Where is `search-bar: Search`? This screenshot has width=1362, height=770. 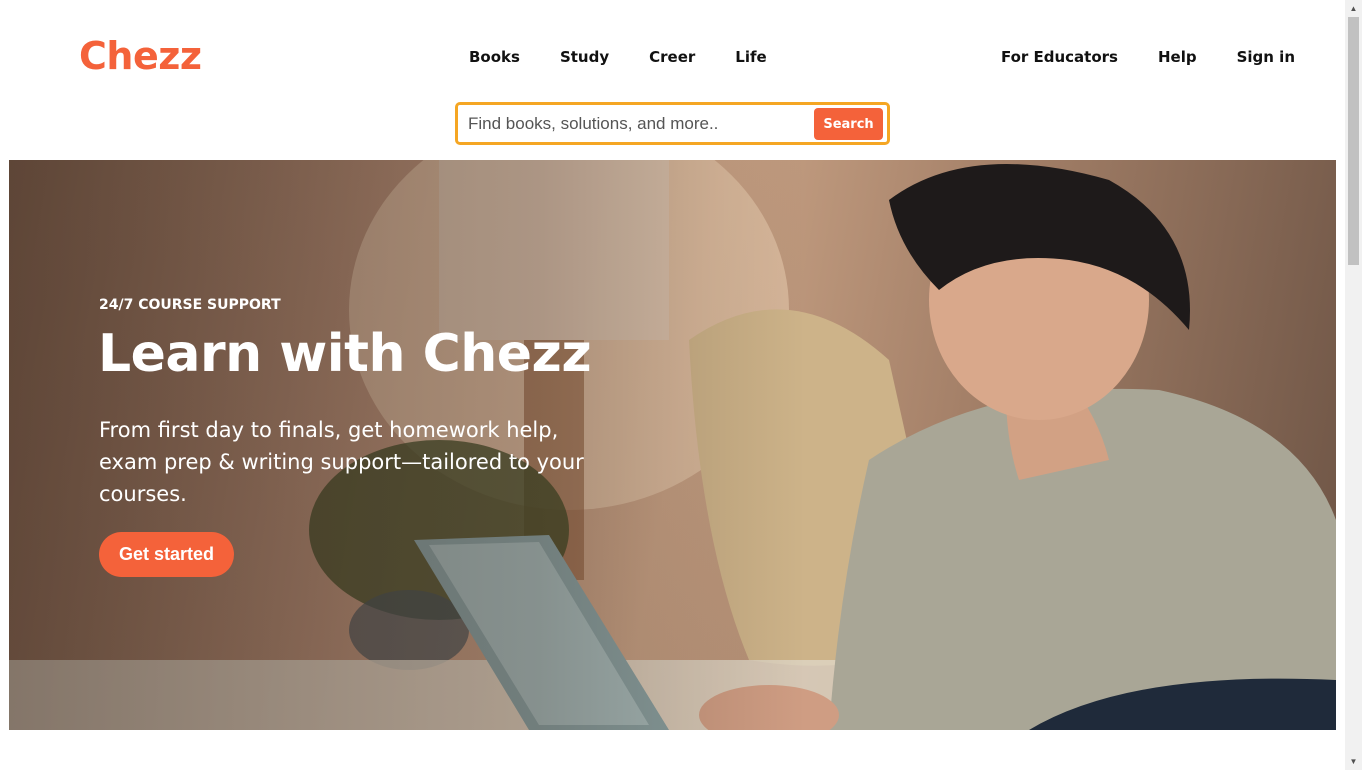 search-bar: Search is located at coordinates (672, 123).